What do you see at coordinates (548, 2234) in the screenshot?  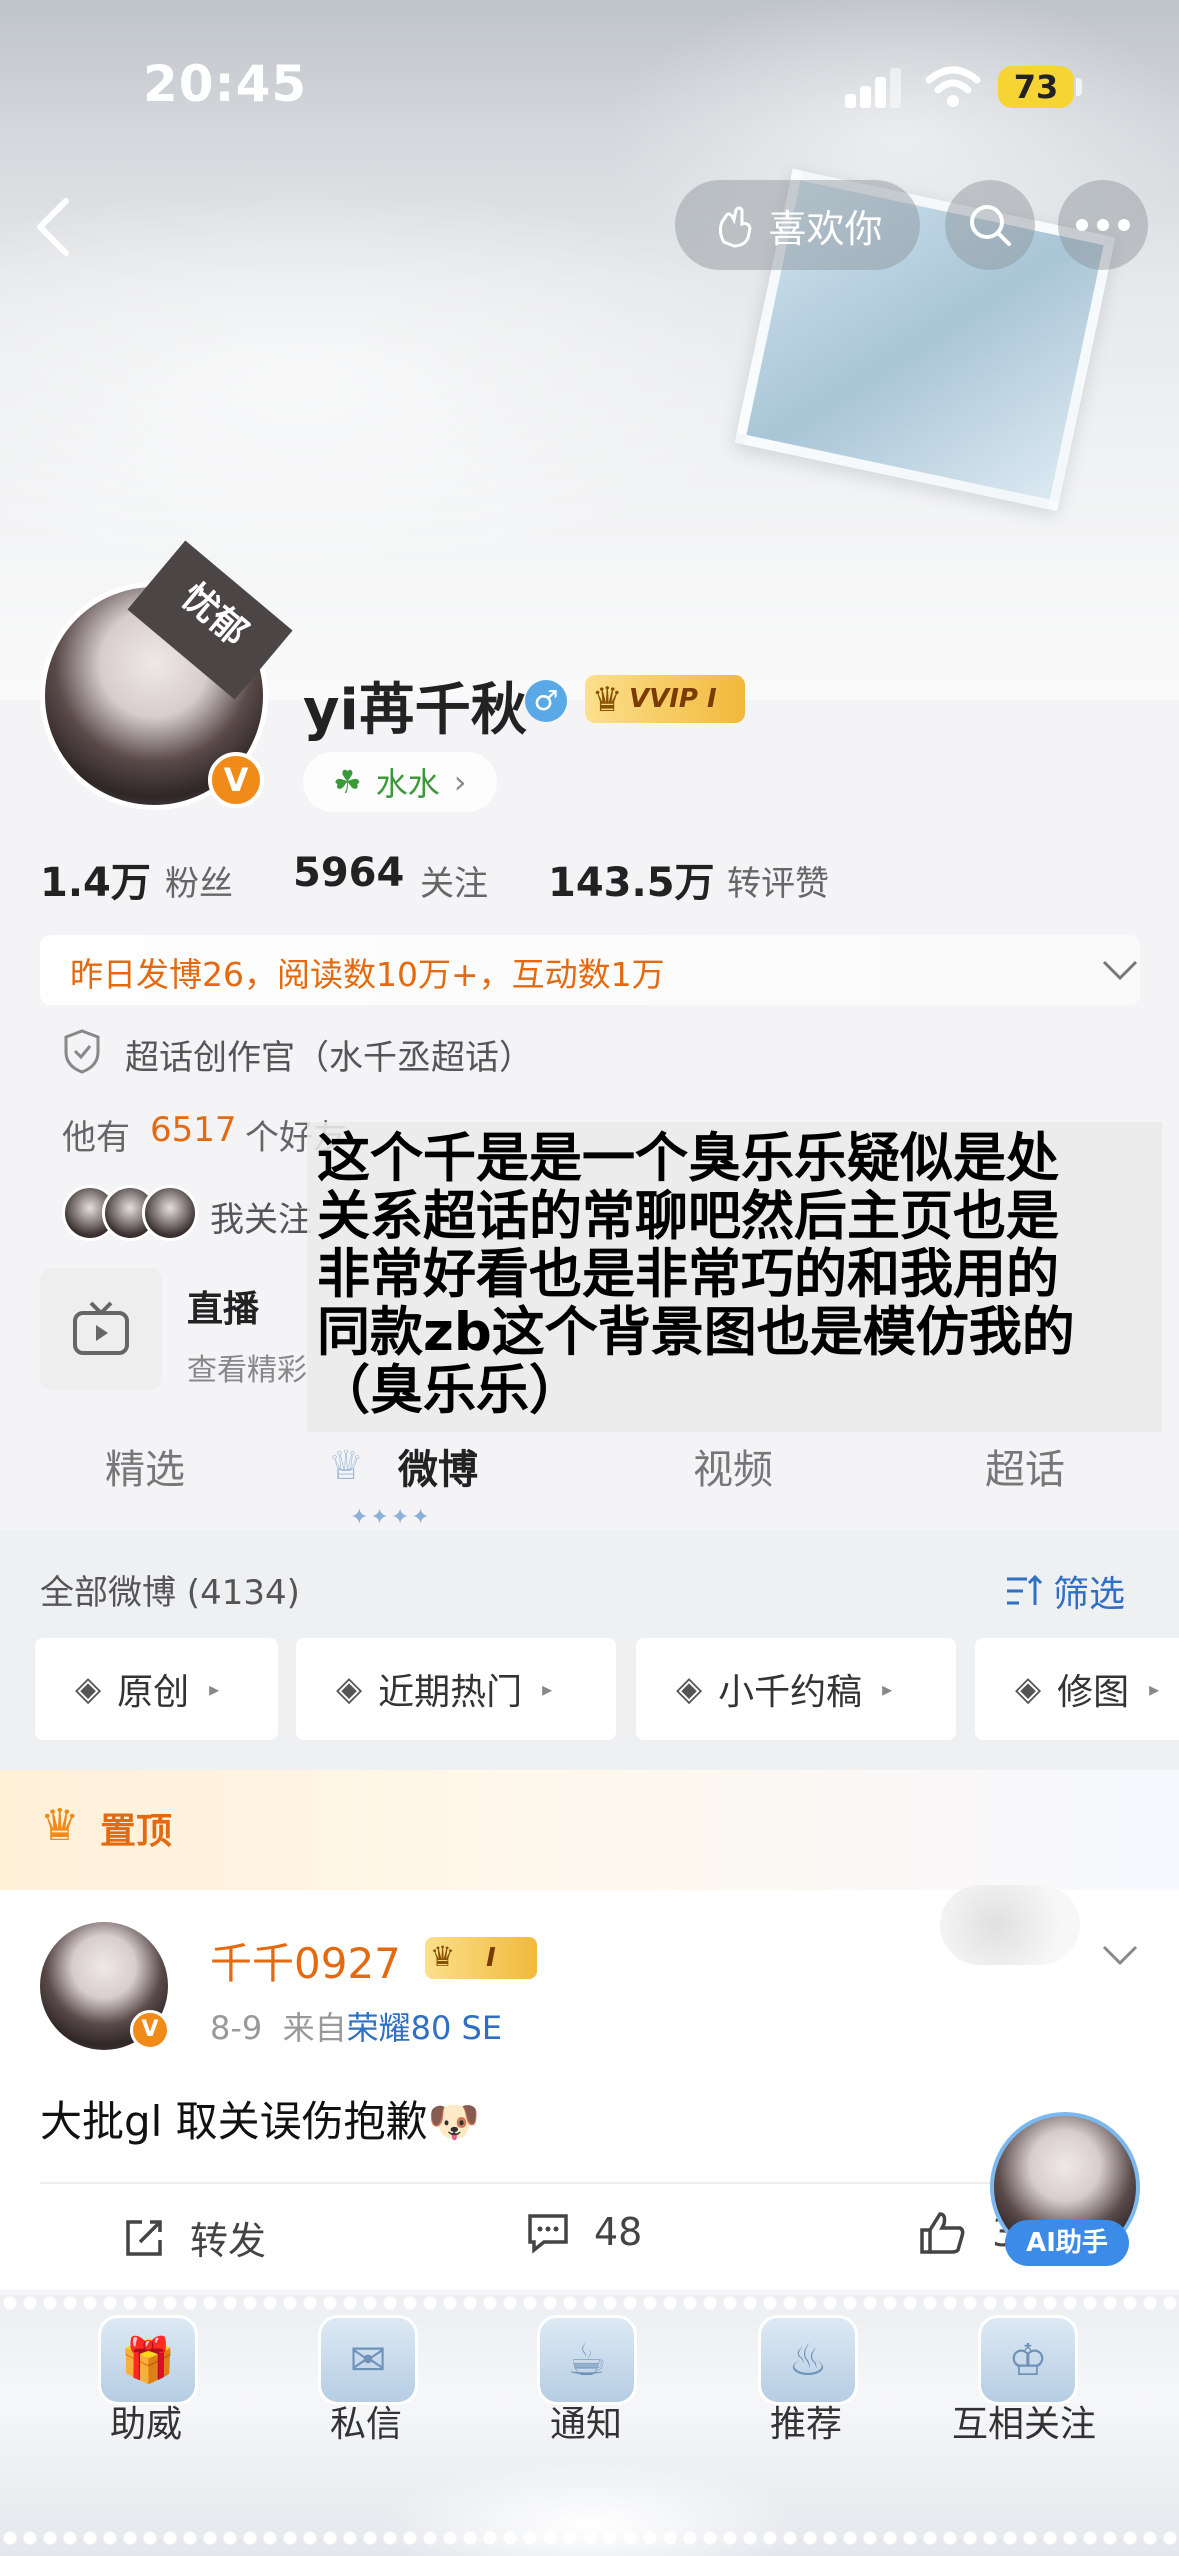 I see `comment-icon` at bounding box center [548, 2234].